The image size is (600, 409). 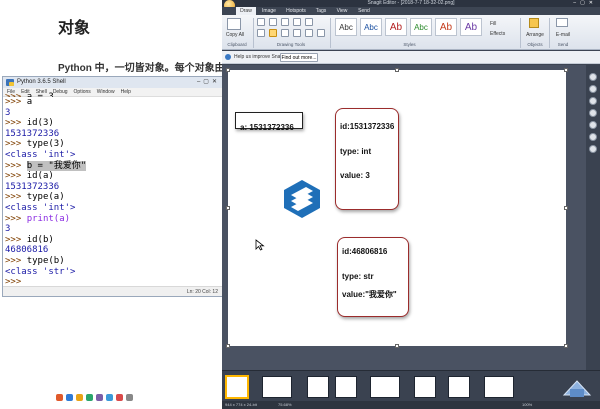 I want to click on zoom-slider-value: 100%, so click(x=527, y=404).